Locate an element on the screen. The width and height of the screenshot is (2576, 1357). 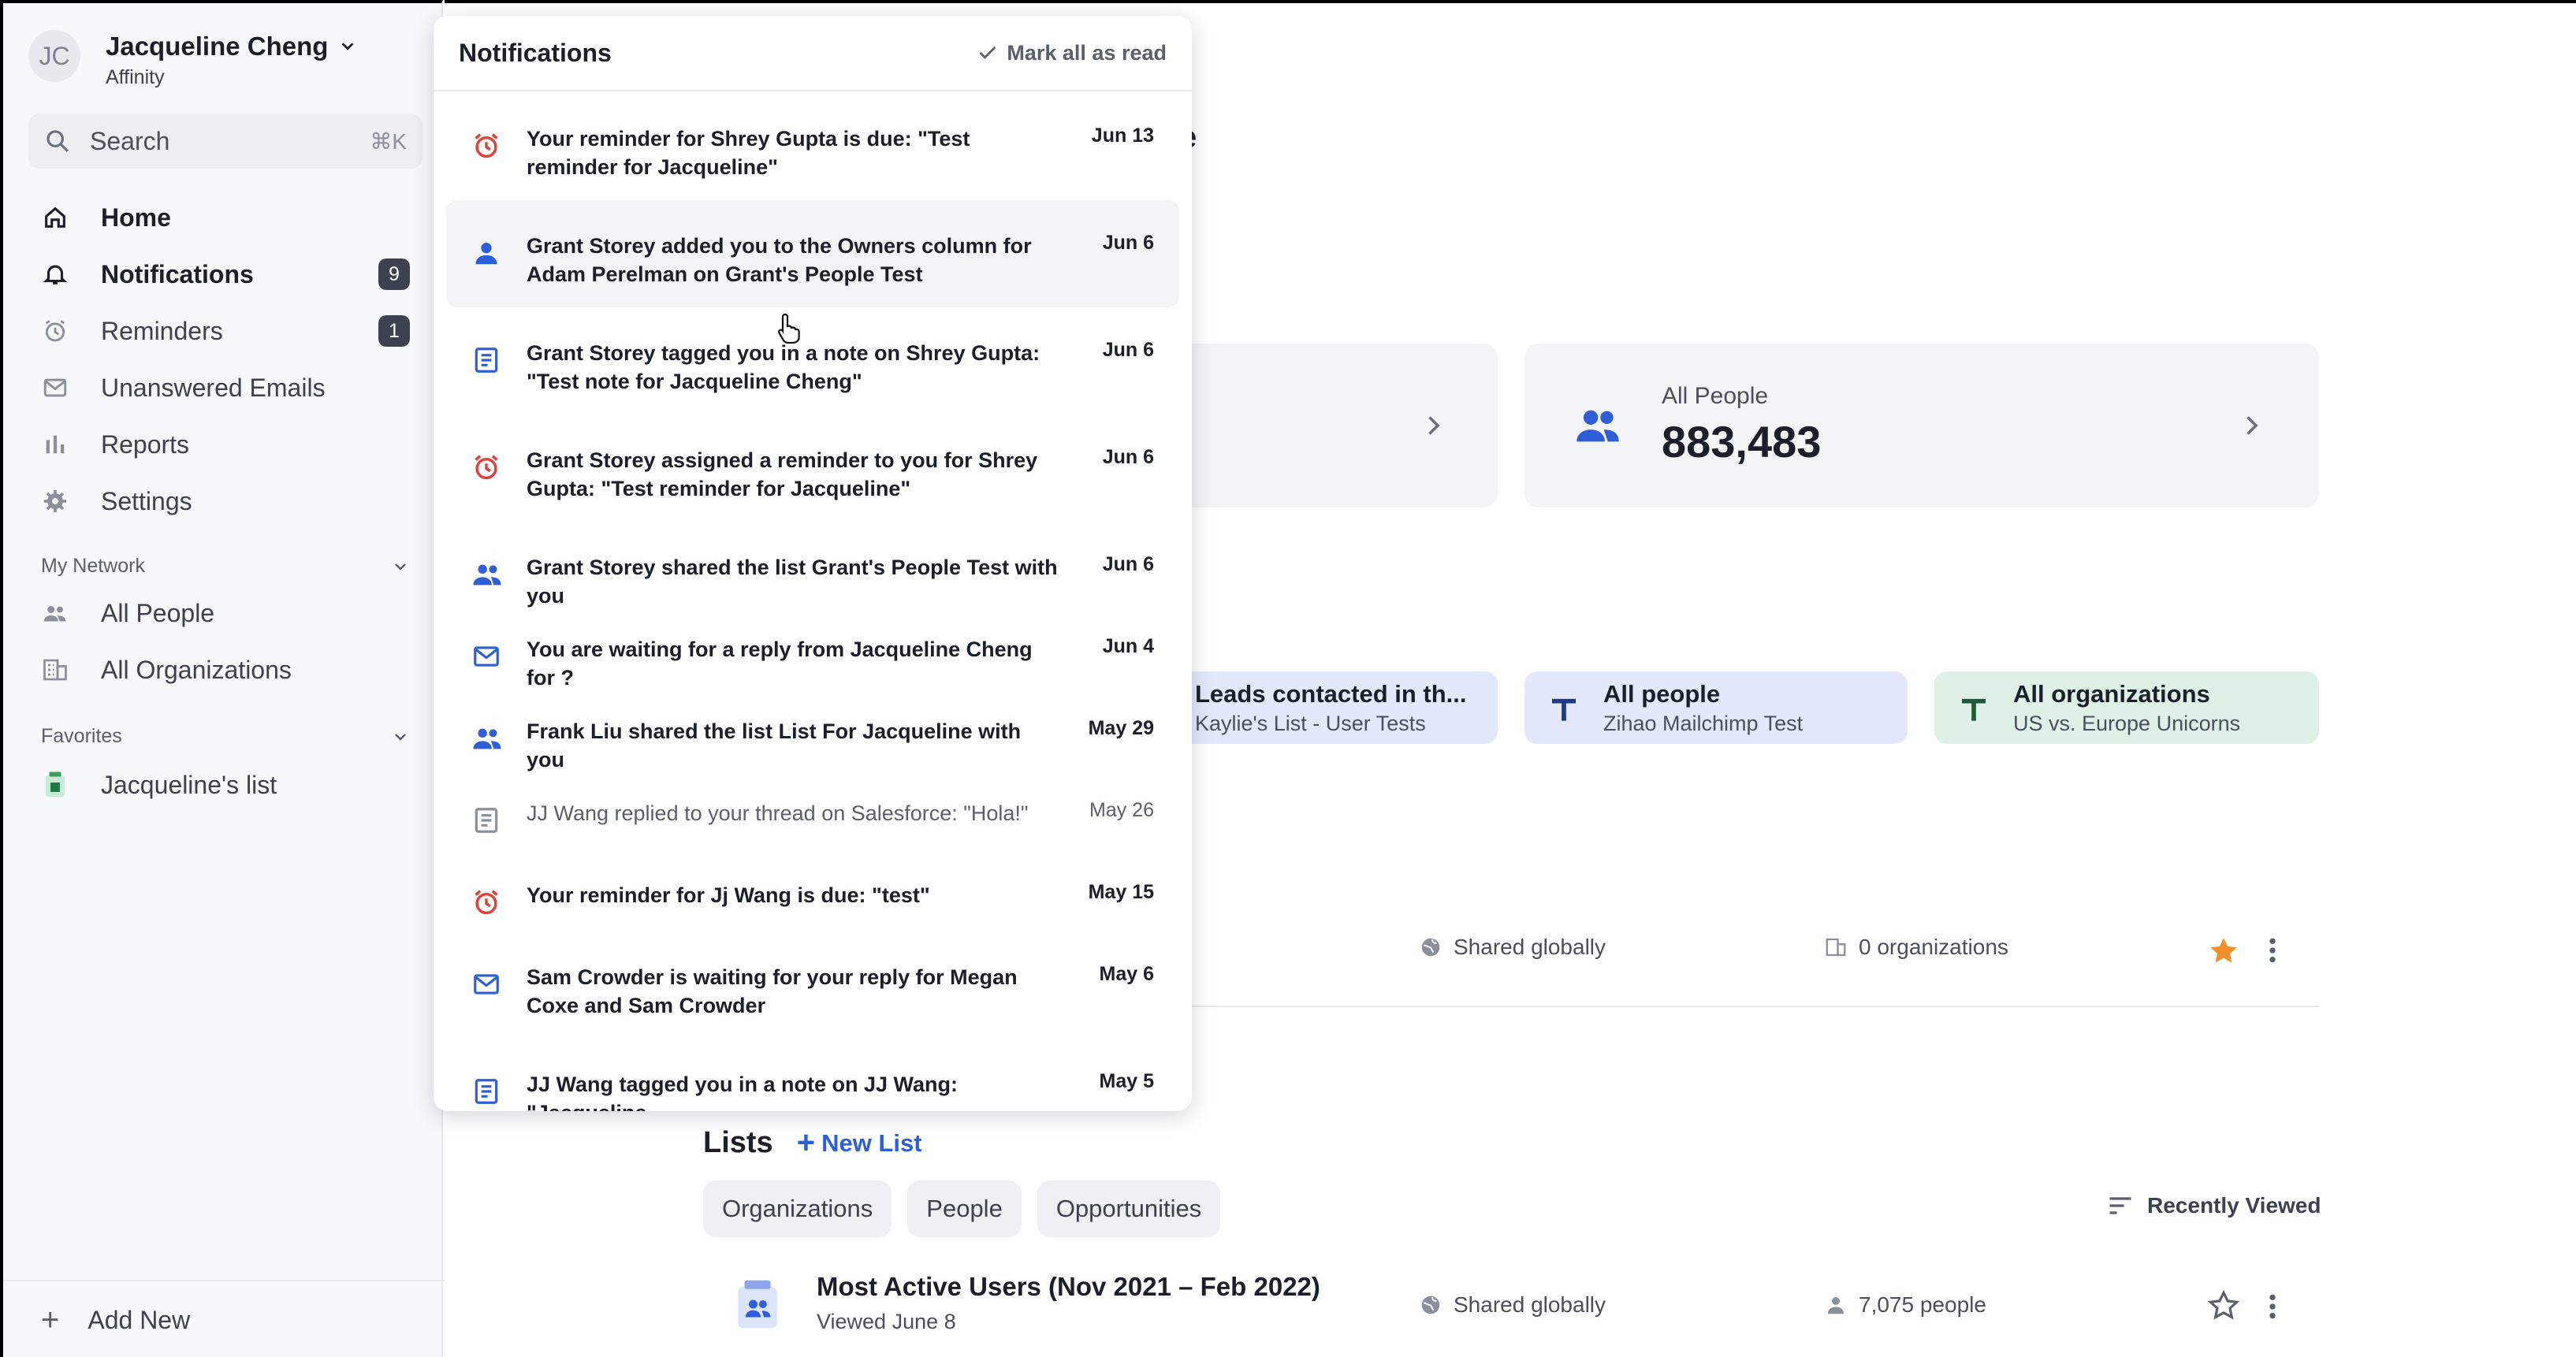
avatar: JC is located at coordinates (54, 56).